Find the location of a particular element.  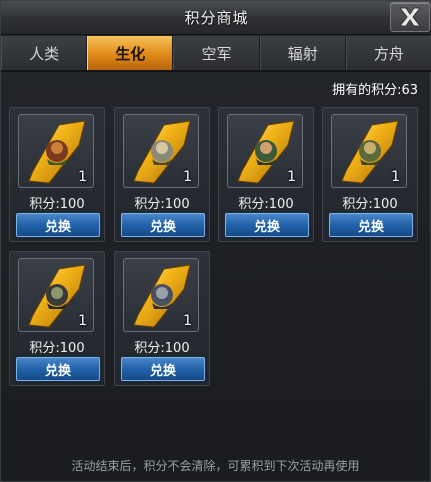

tab-air-force: 空军 is located at coordinates (216, 53).